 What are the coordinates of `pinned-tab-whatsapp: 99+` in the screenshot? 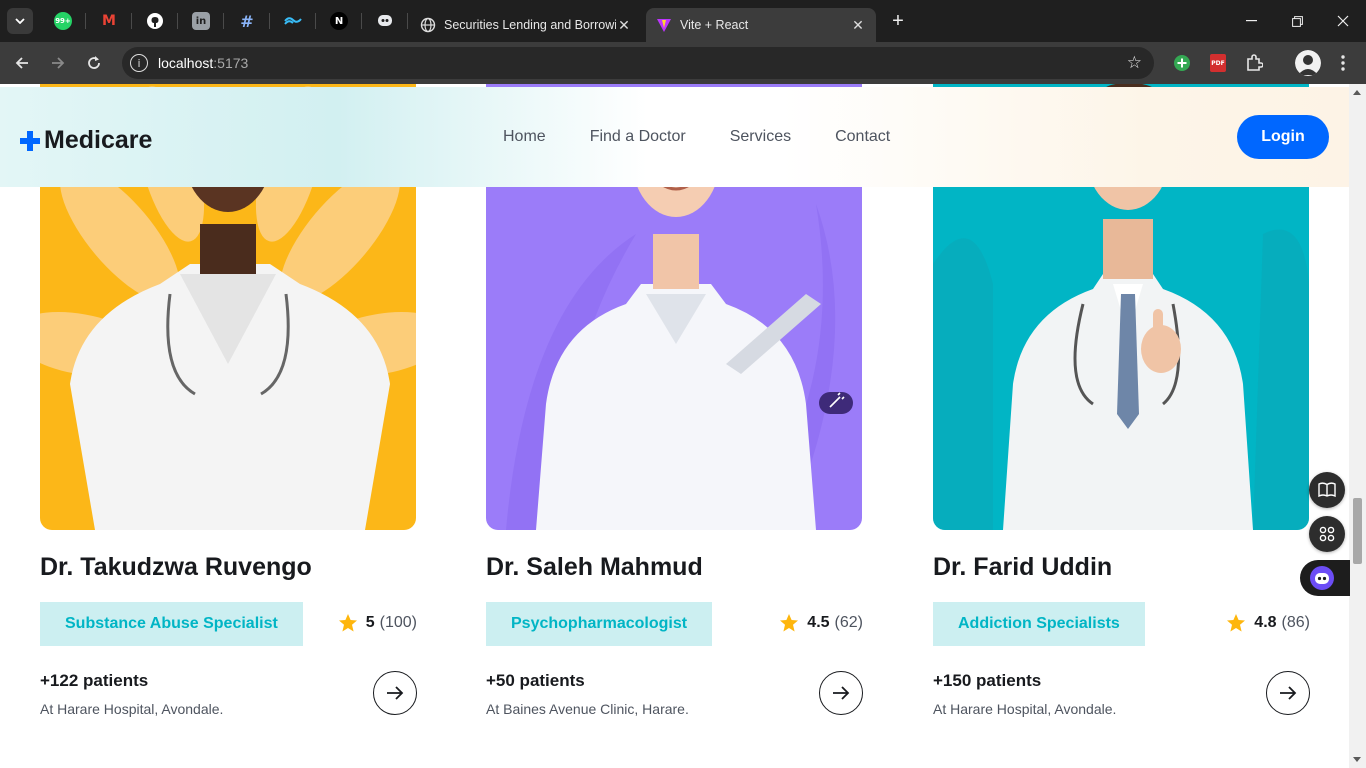 It's located at (63, 21).